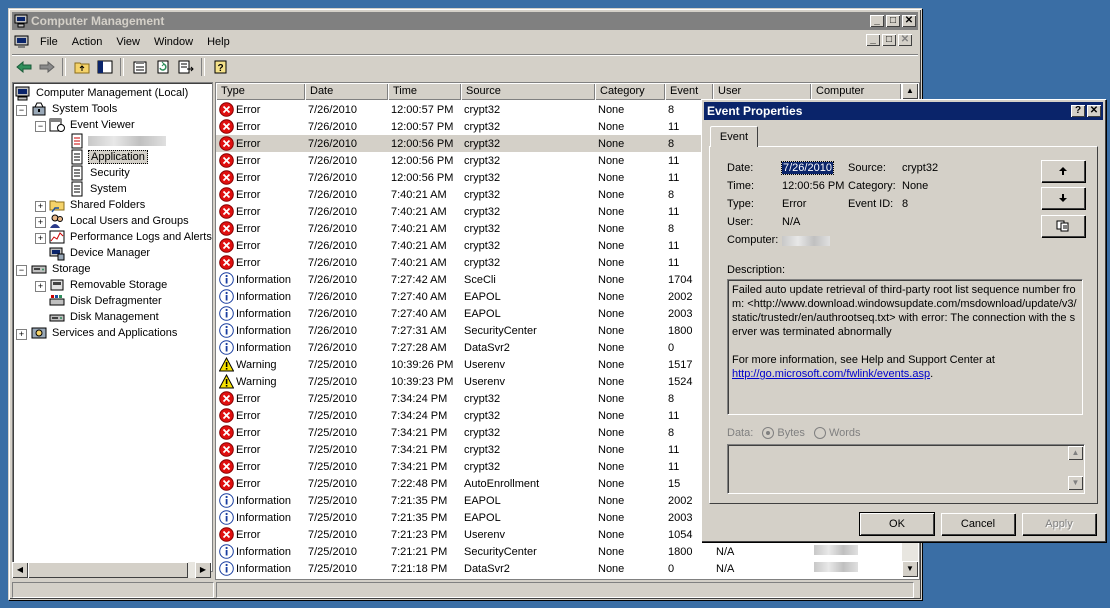 The image size is (1110, 608). Describe the element at coordinates (128, 42) in the screenshot. I see `menu-view: View` at that location.